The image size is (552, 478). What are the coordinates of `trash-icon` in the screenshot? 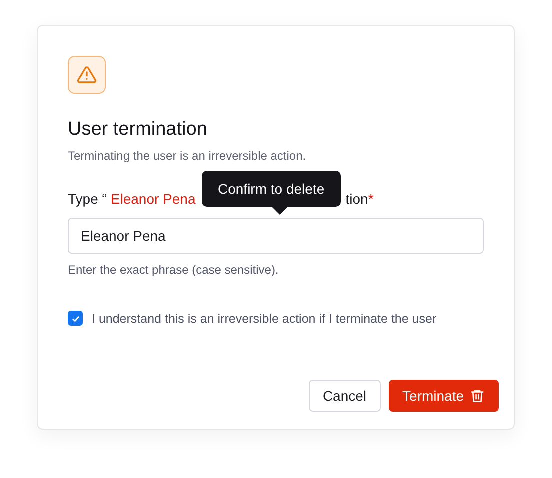 It's located at (477, 396).